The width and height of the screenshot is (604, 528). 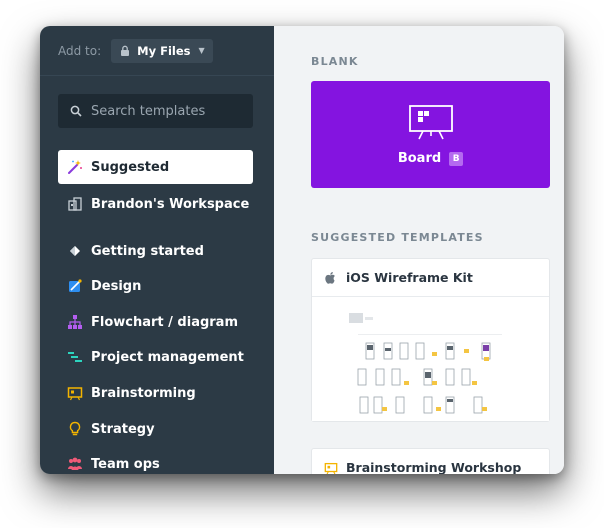 I want to click on search-icon, so click(x=76, y=111).